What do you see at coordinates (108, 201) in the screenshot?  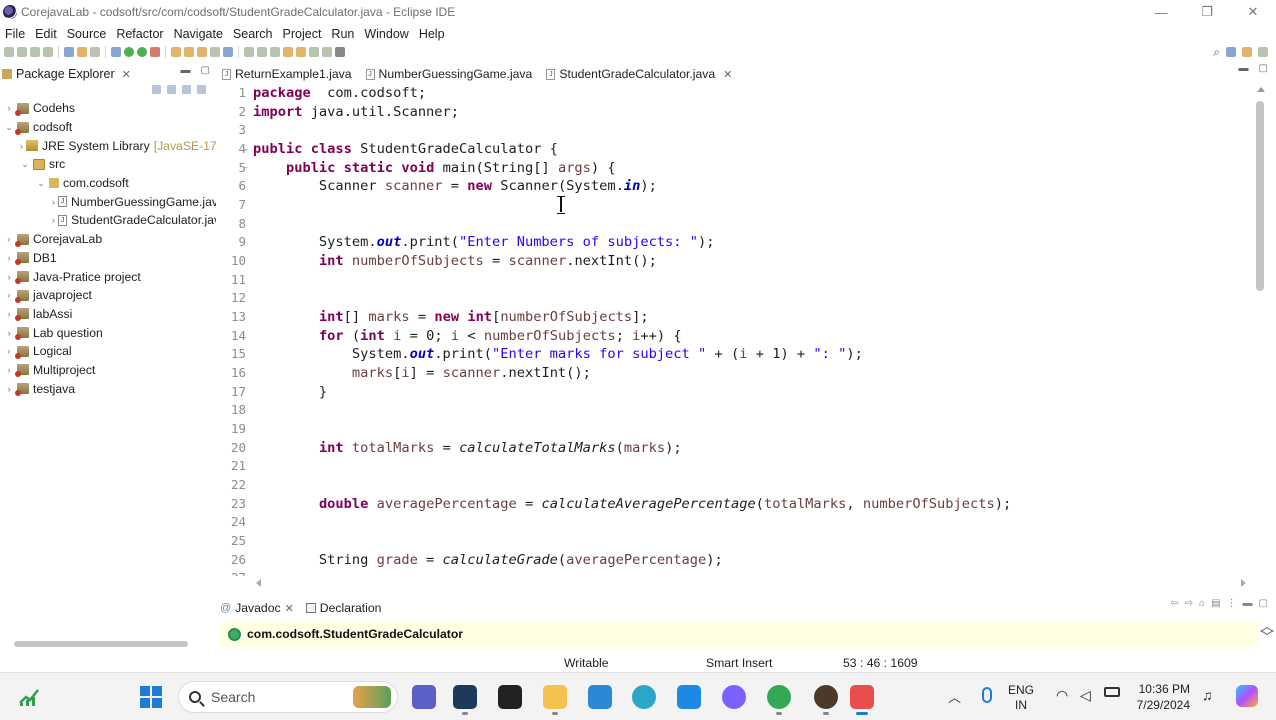 I see `tree-item: › J NumberGuessingGame.jav` at bounding box center [108, 201].